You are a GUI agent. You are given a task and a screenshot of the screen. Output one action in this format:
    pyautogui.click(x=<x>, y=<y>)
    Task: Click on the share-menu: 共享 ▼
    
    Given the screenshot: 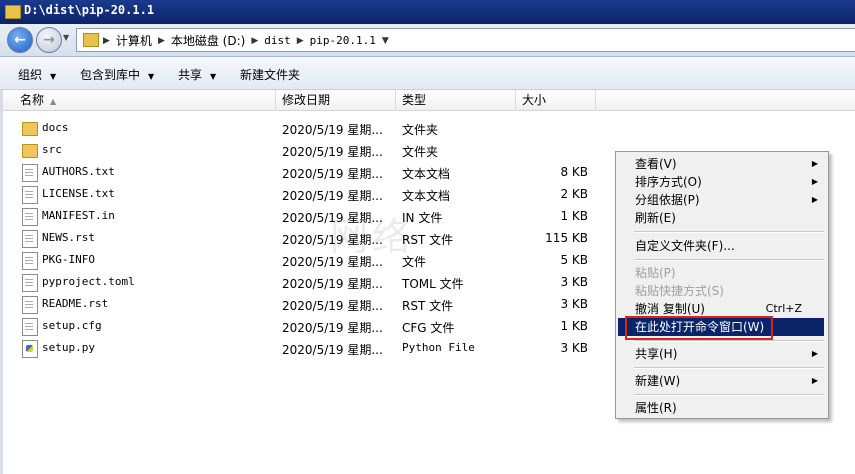 What is the action you would take?
    pyautogui.click(x=197, y=74)
    